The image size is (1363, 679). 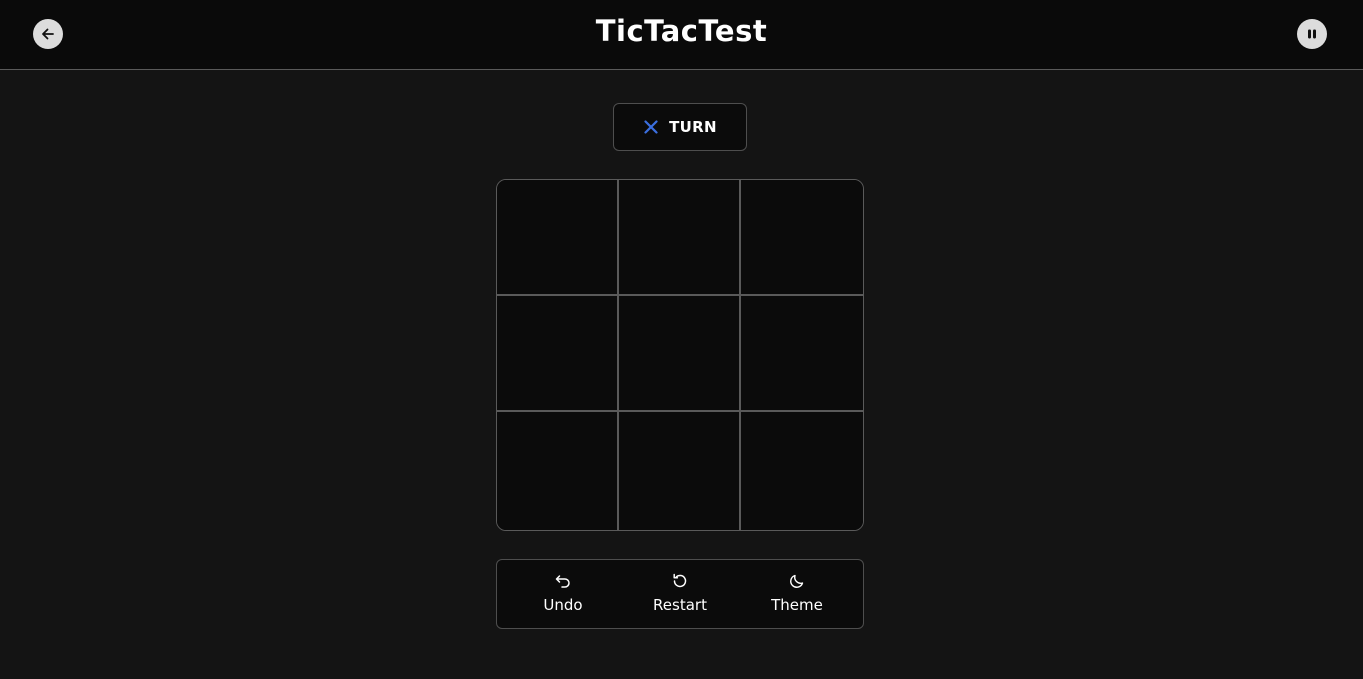 I want to click on undo-label: Undo, so click(x=563, y=605).